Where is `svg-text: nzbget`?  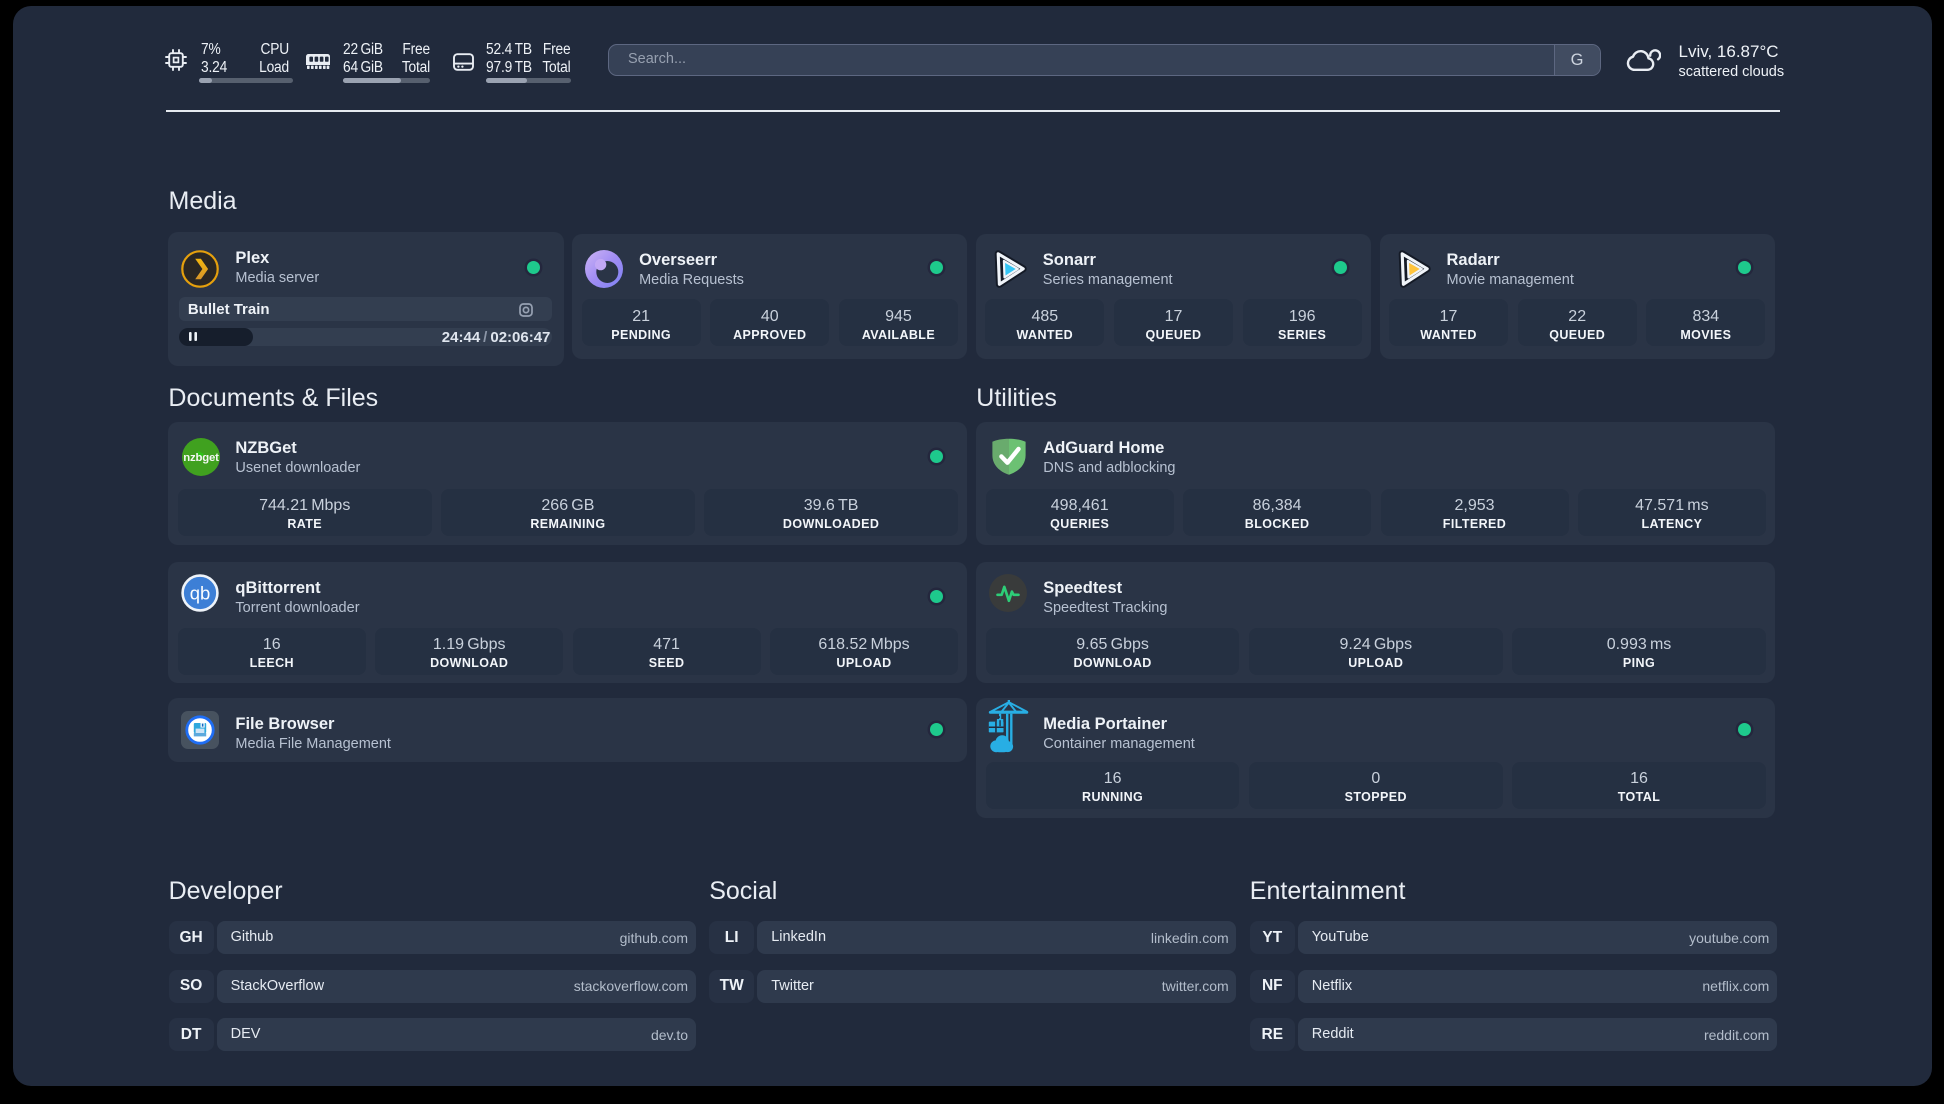
svg-text: nzbget is located at coordinates (202, 458).